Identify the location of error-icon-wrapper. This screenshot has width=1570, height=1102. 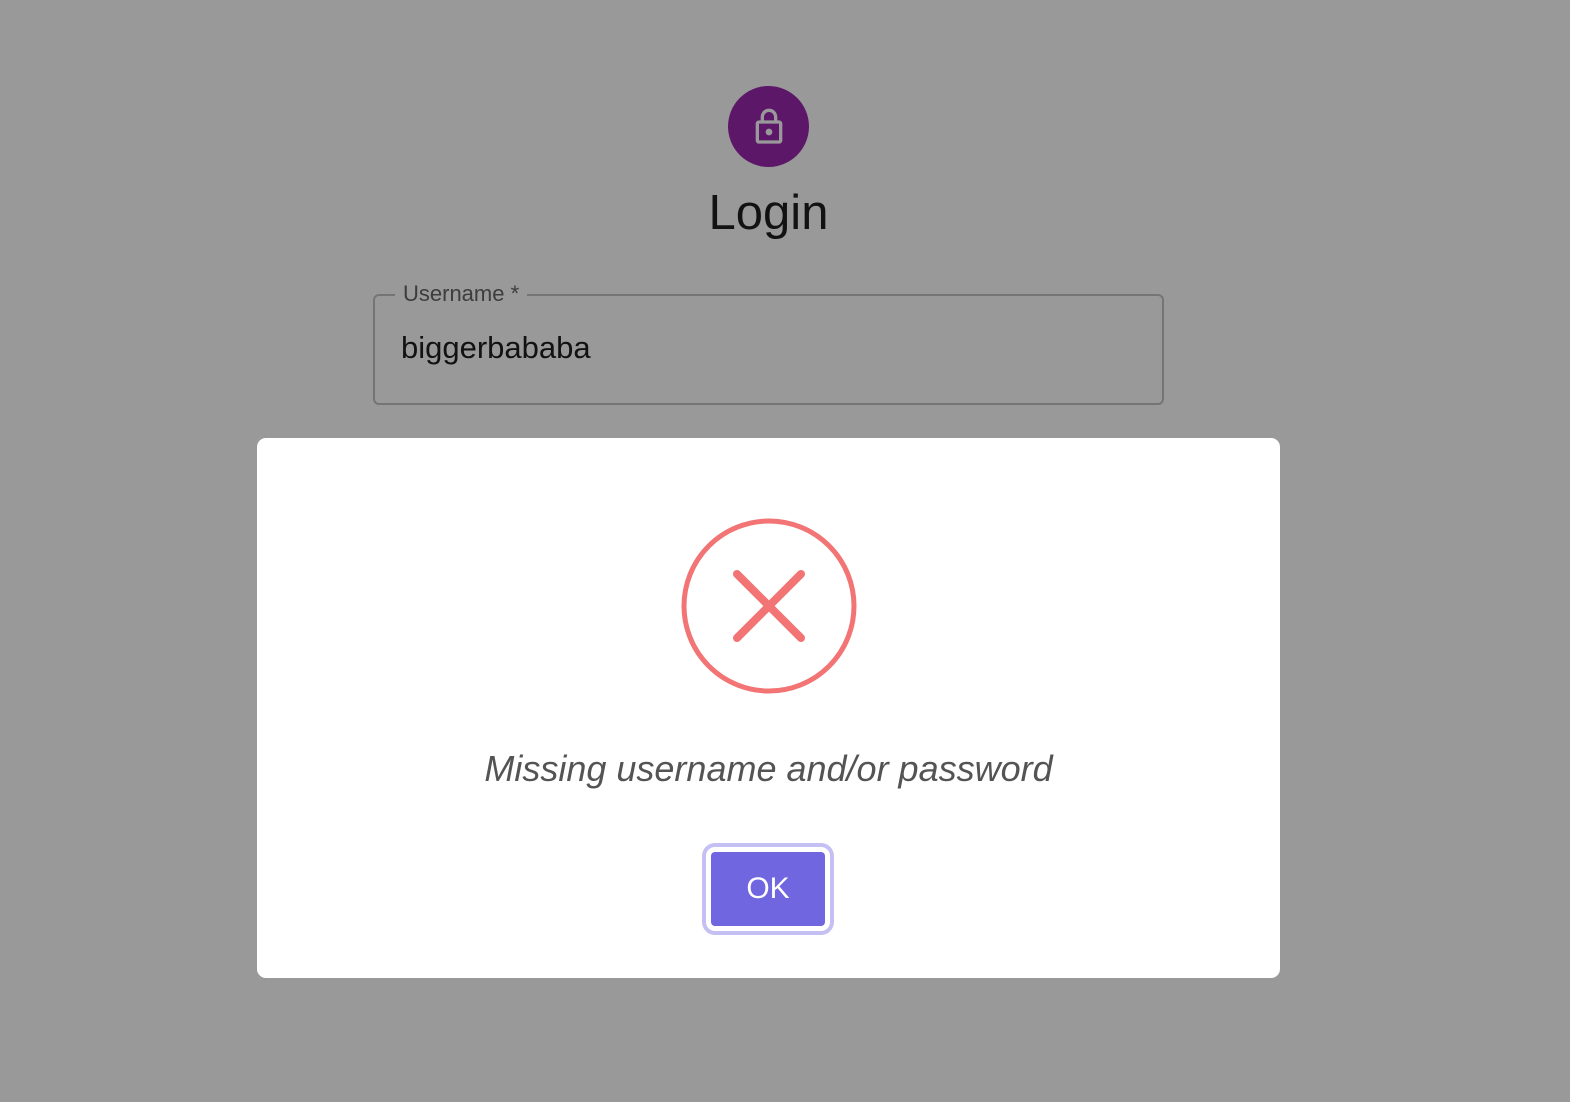
(769, 606).